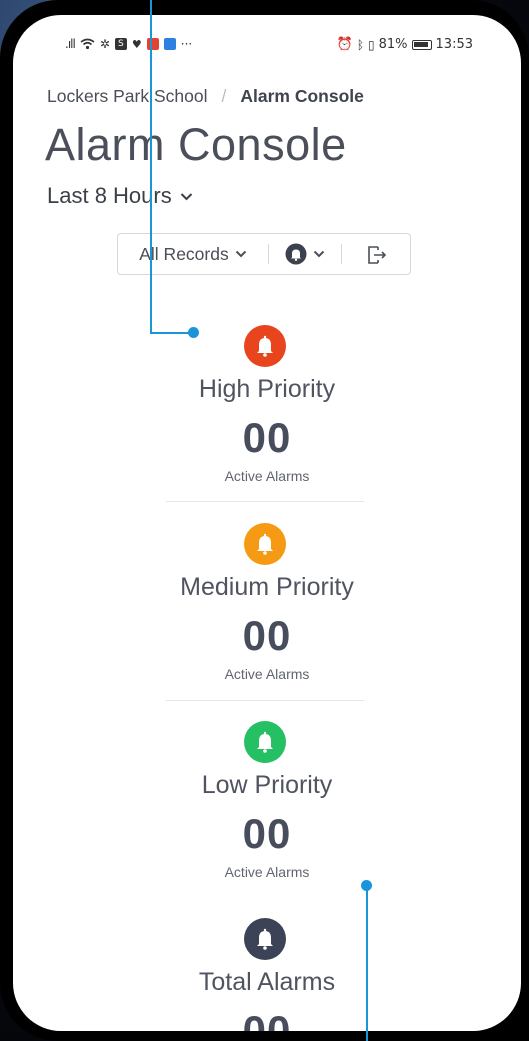 The image size is (529, 1041). What do you see at coordinates (104, 44) in the screenshot?
I see `hotspot-icon: ✲` at bounding box center [104, 44].